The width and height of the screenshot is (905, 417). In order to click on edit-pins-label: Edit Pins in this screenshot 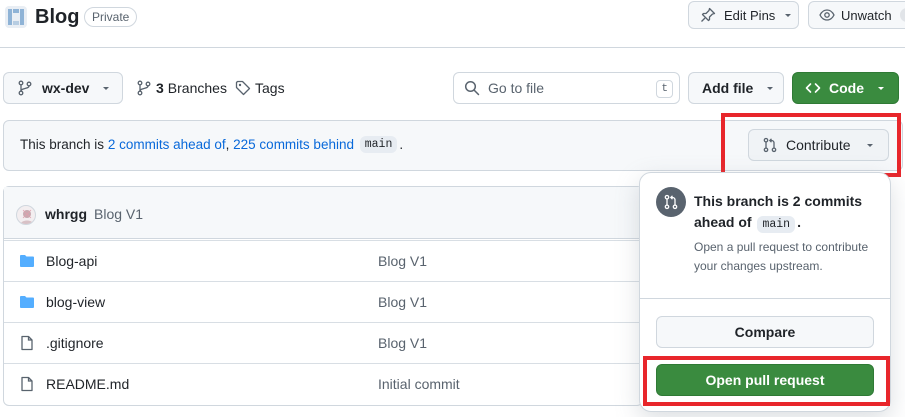, I will do `click(750, 15)`.